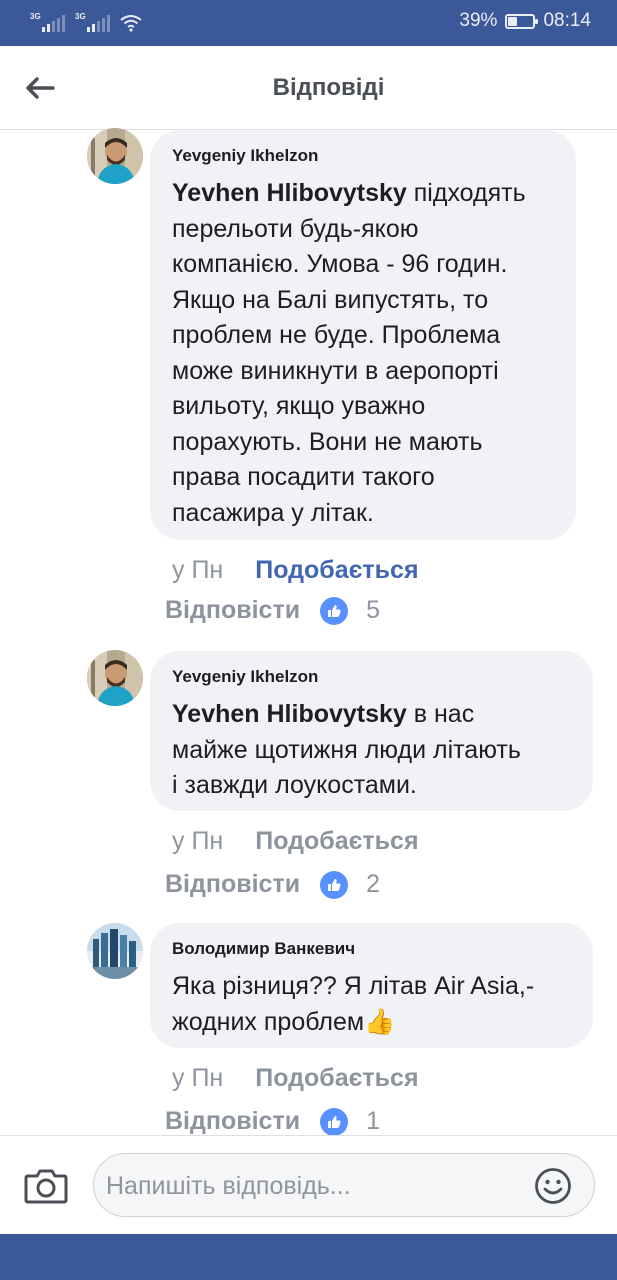 The width and height of the screenshot is (617, 1280). I want to click on comment-reply-row: Відповісти 5, so click(272, 610).